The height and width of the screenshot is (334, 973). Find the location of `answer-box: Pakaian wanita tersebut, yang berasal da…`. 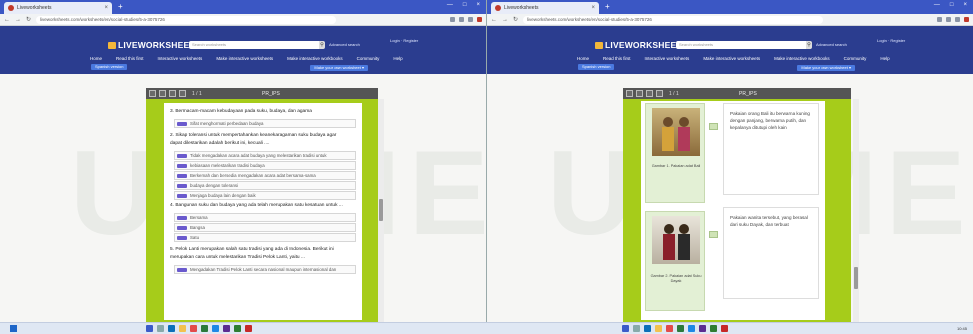

answer-box: Pakaian wanita tersebut, yang berasal da… is located at coordinates (771, 253).